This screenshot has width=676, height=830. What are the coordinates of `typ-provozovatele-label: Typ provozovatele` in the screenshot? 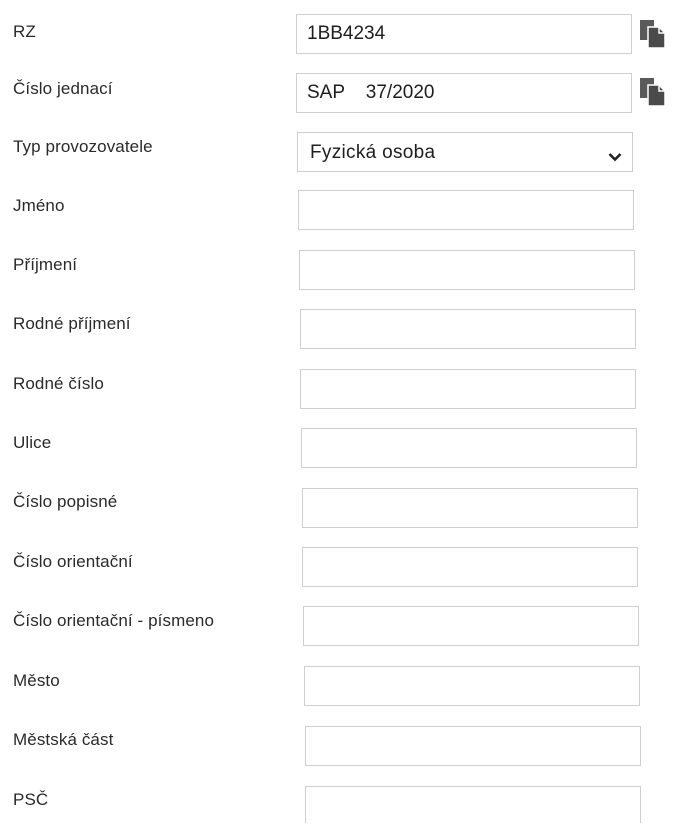 It's located at (83, 146).